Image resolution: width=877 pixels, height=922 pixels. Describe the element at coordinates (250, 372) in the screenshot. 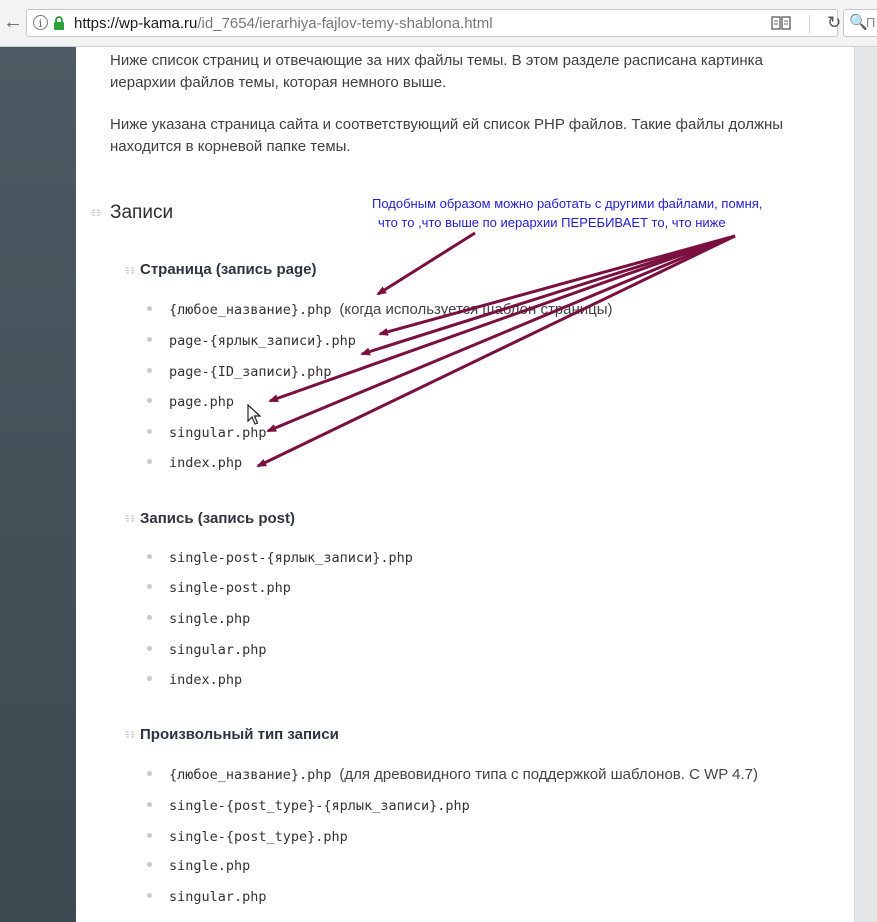

I see `file-name: page-{ID_записи}.php` at that location.